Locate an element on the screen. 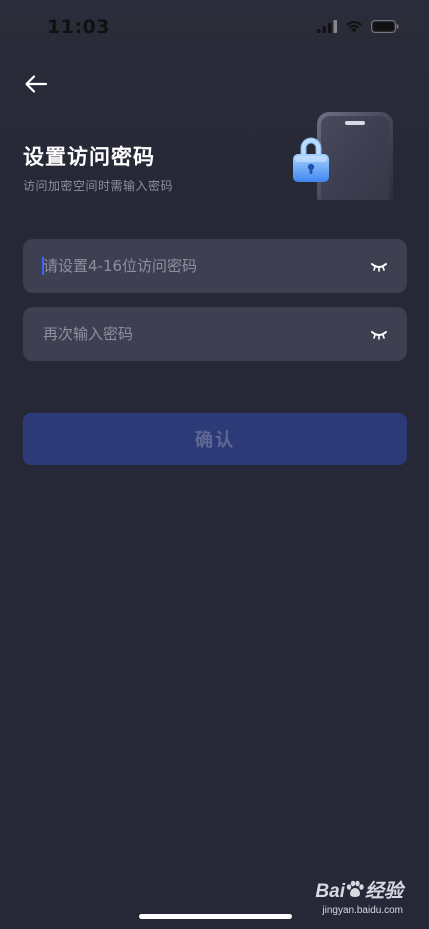 This screenshot has width=429, height=929. arrow-left-icon is located at coordinates (36, 86).